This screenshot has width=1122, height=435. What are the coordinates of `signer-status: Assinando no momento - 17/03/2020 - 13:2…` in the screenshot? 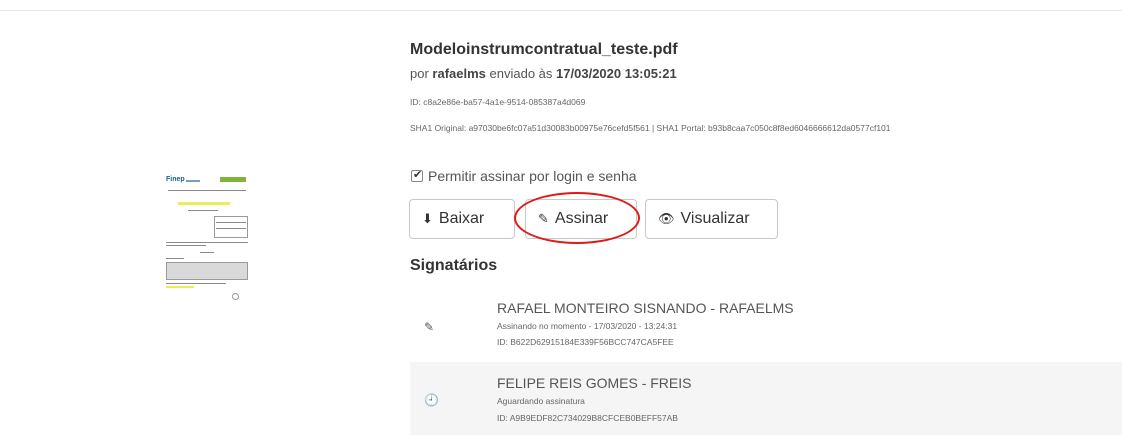 It's located at (587, 326).